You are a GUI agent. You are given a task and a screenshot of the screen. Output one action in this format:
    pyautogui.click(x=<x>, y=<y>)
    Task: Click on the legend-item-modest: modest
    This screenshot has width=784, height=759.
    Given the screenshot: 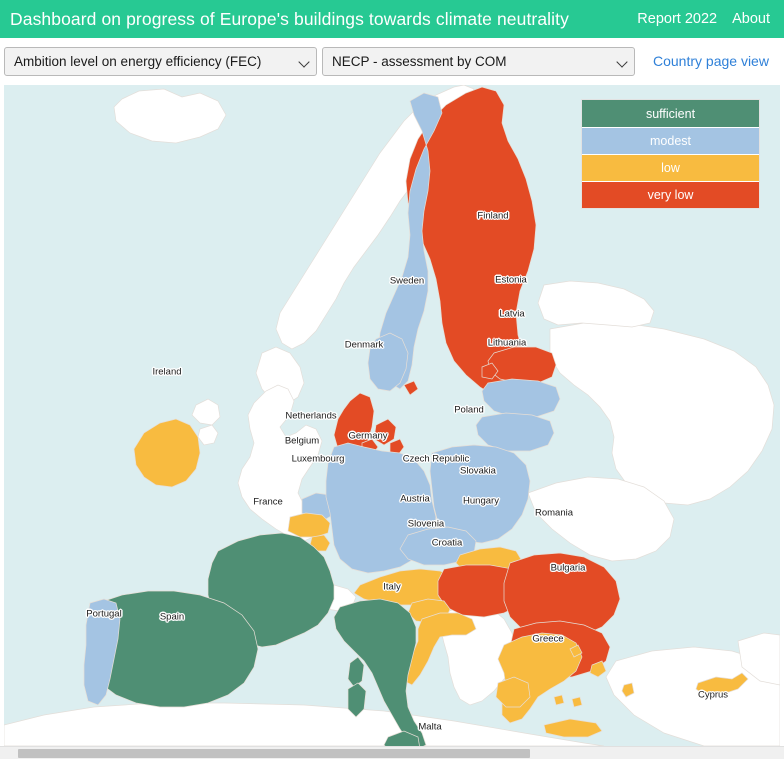 What is the action you would take?
    pyautogui.click(x=670, y=140)
    